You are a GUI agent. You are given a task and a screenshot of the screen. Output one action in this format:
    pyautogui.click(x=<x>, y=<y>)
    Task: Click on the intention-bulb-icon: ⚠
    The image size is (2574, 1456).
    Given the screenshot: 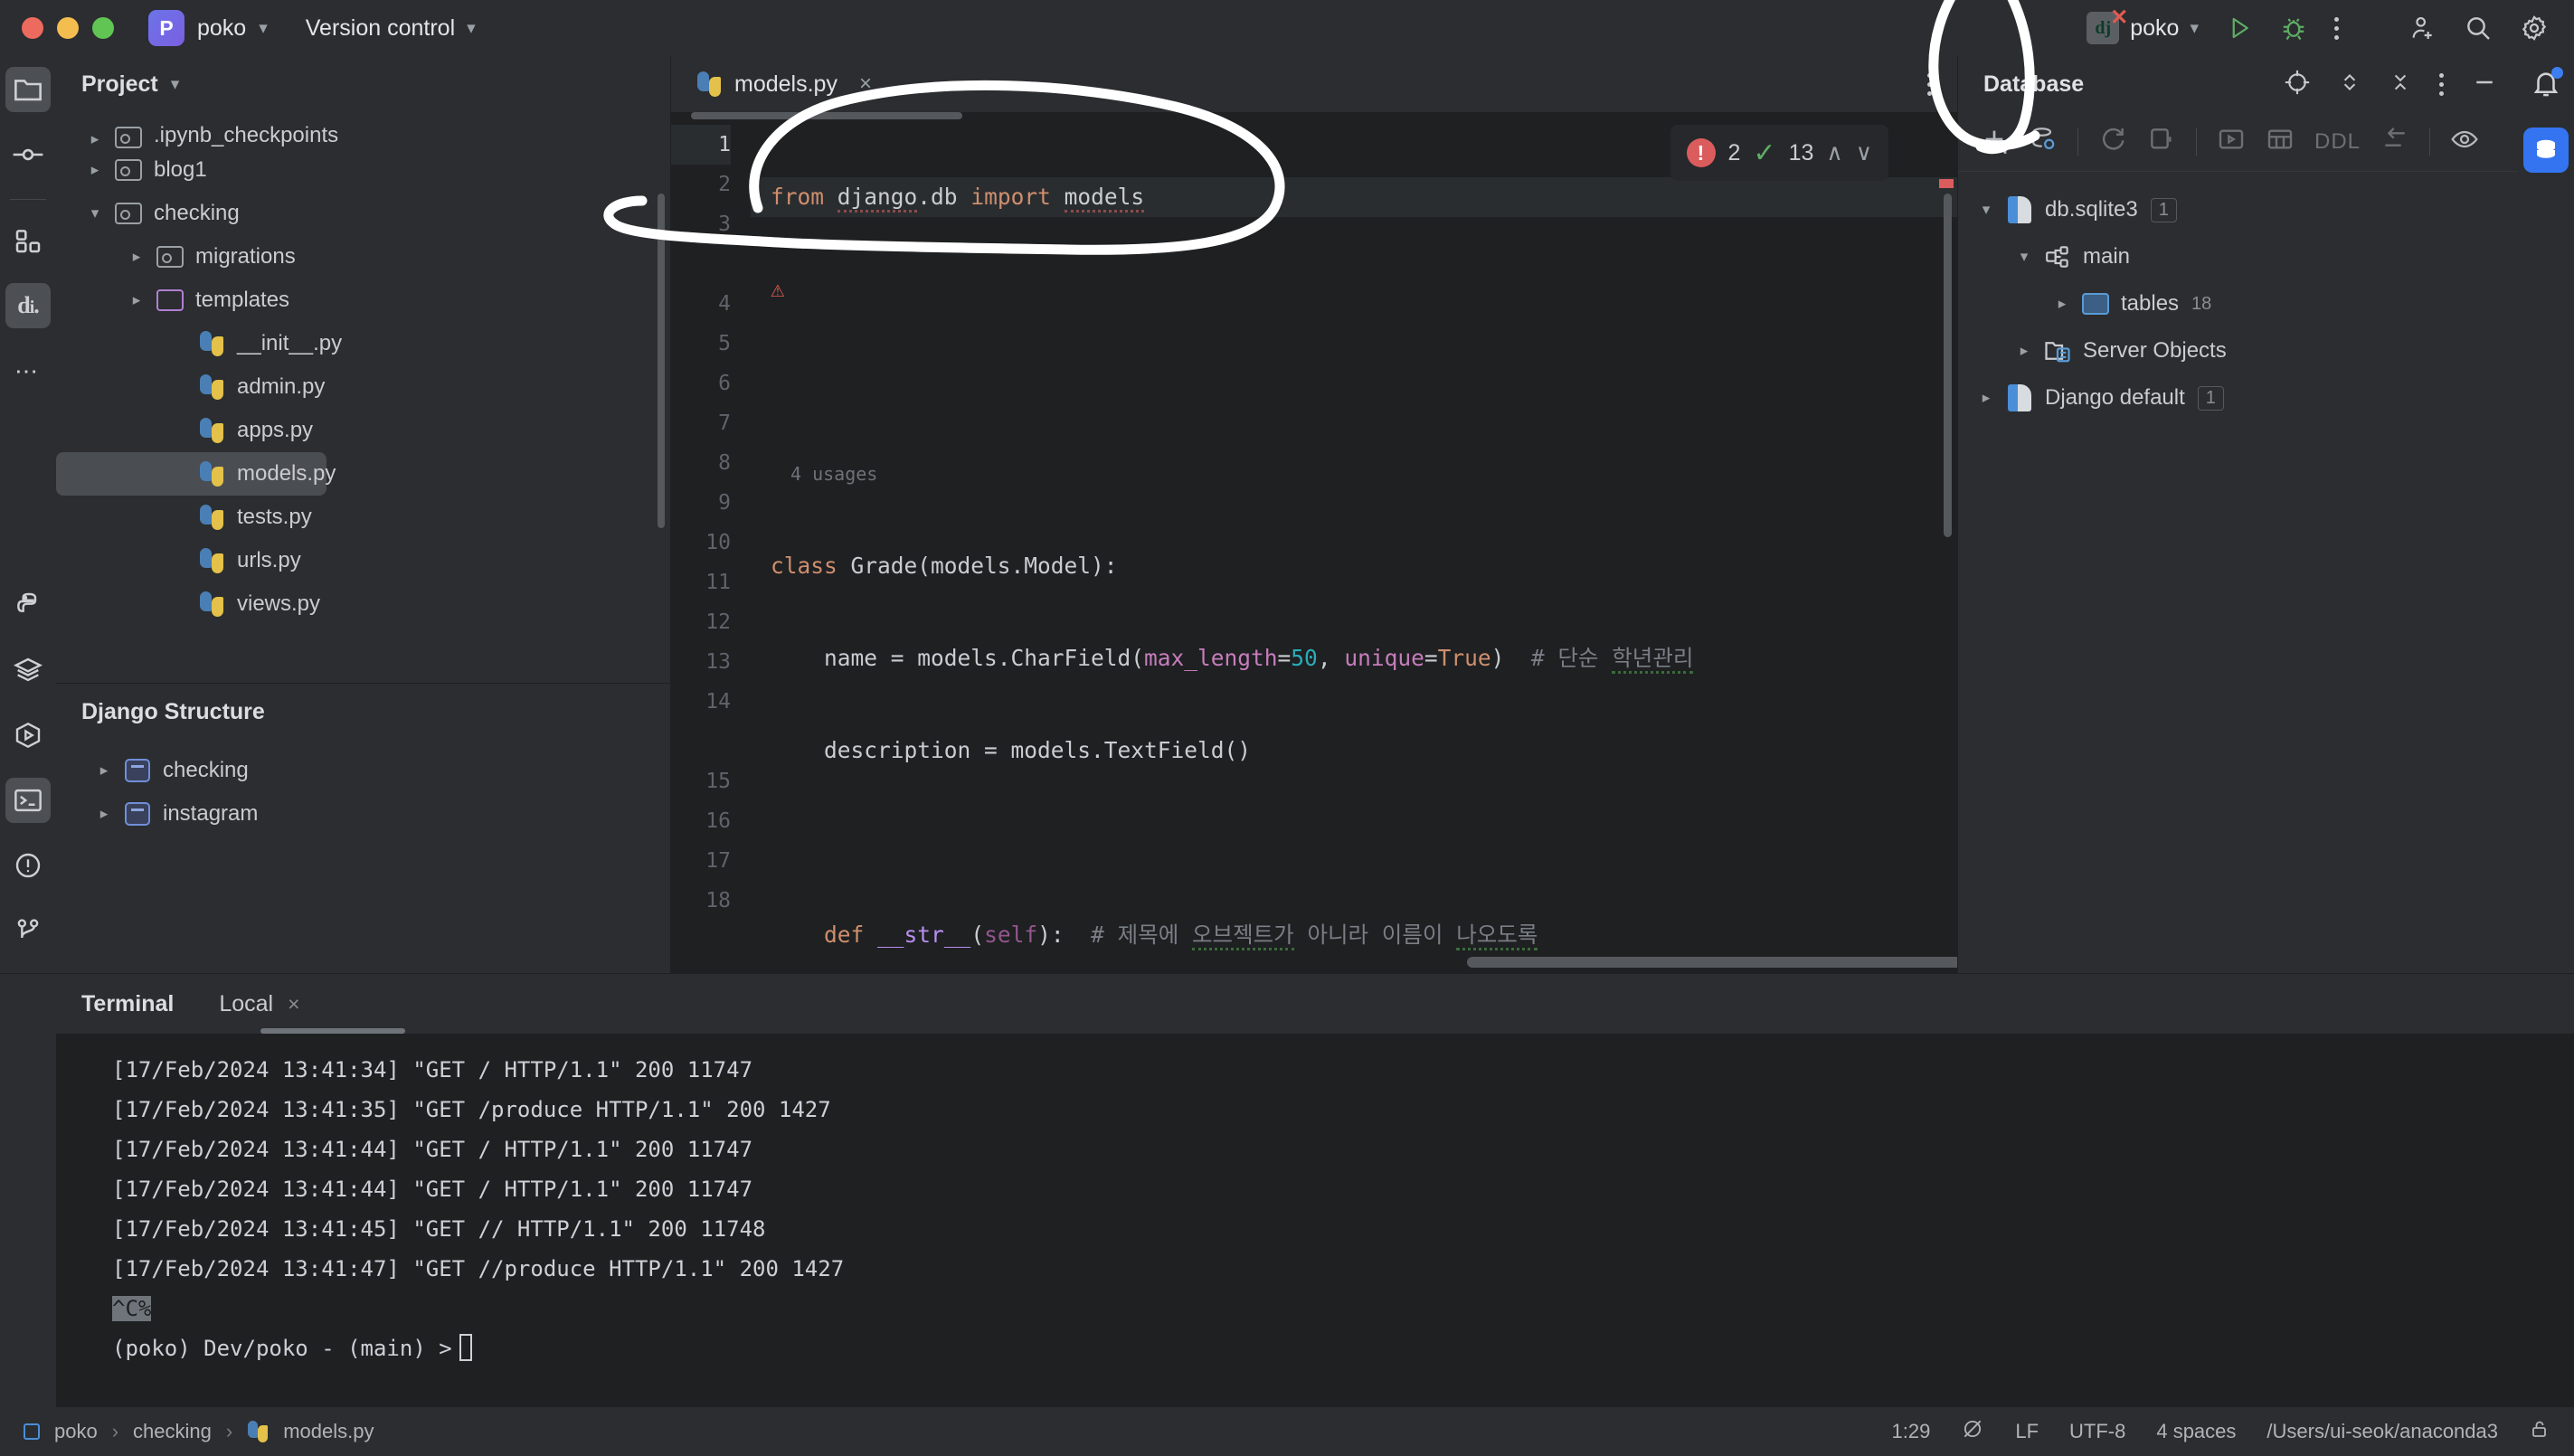 What is the action you would take?
    pyautogui.click(x=778, y=289)
    